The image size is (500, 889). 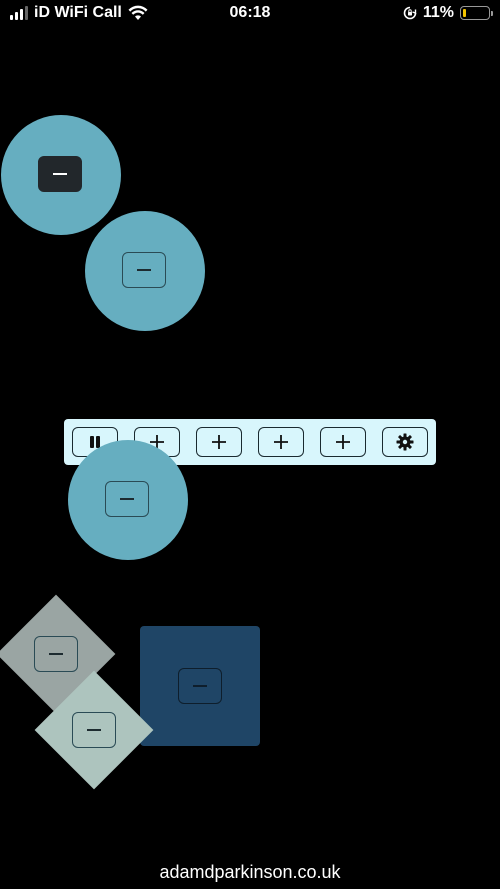 I want to click on battery-fill, so click(x=464, y=13).